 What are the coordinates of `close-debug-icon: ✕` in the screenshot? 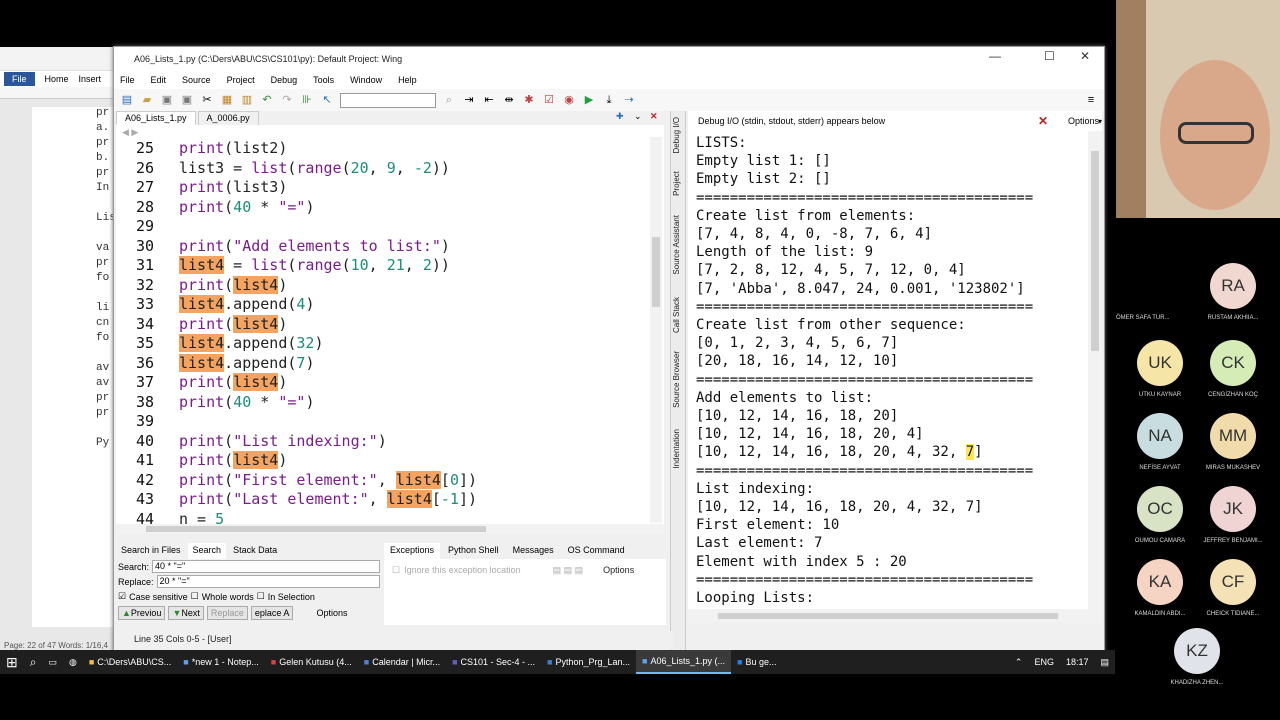 It's located at (1043, 121).